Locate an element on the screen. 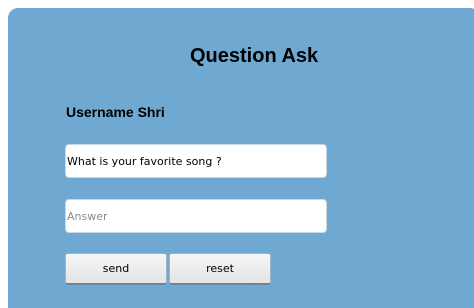  question-field is located at coordinates (196, 161).